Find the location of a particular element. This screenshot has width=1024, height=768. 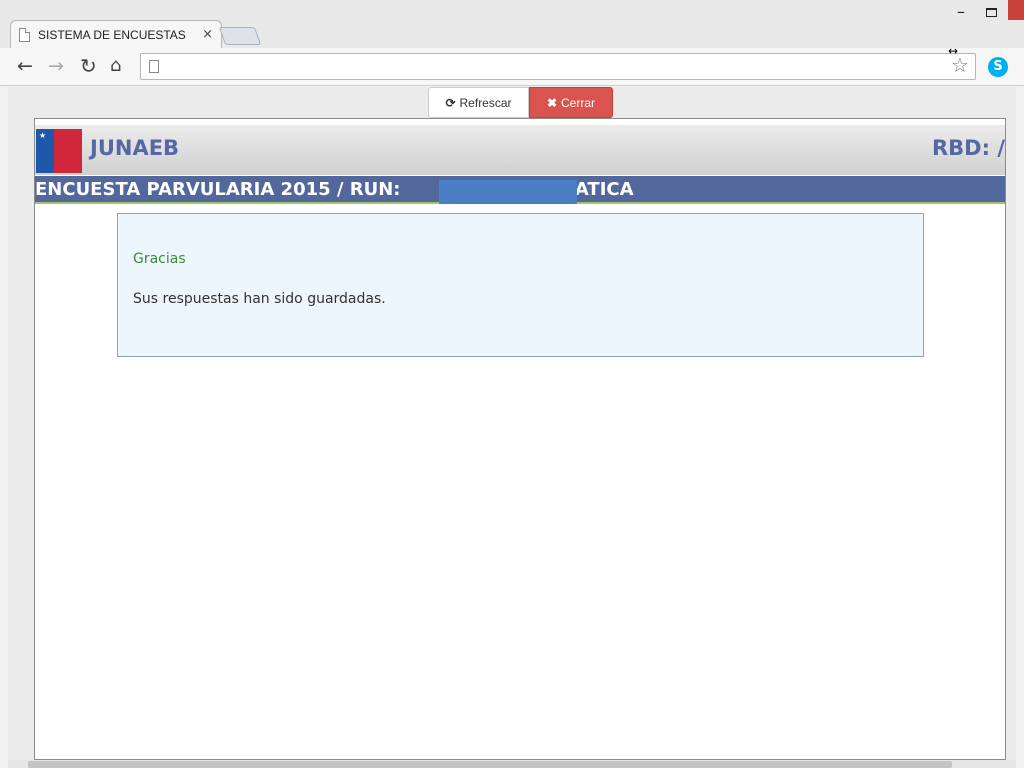

tab-close-icon: × is located at coordinates (207, 34).